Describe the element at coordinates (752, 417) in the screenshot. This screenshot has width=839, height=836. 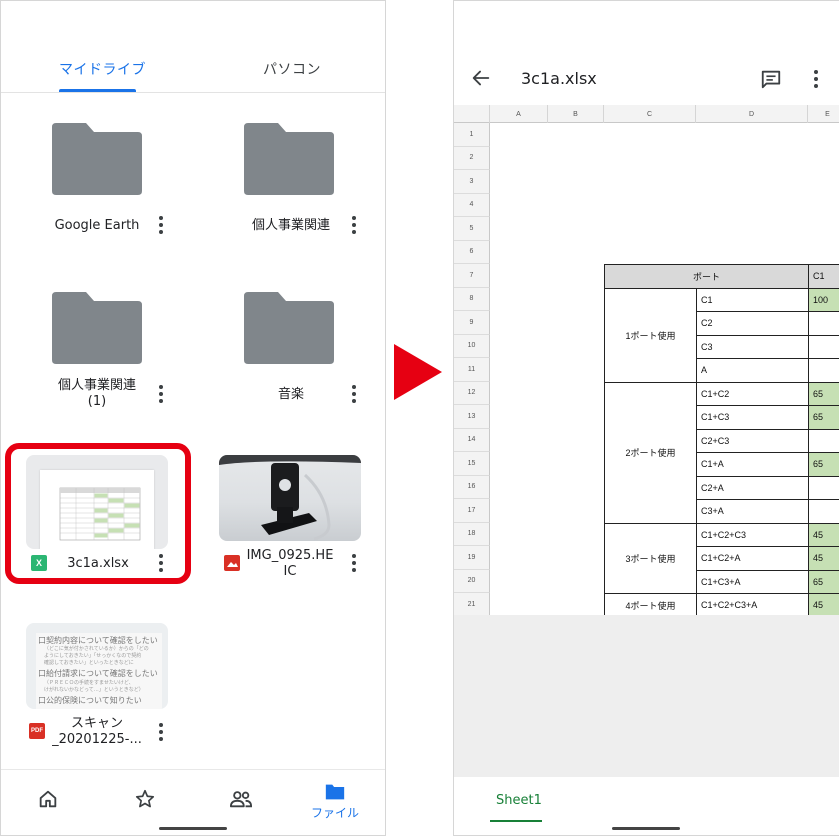
I see `port-cell: C1+C3` at that location.